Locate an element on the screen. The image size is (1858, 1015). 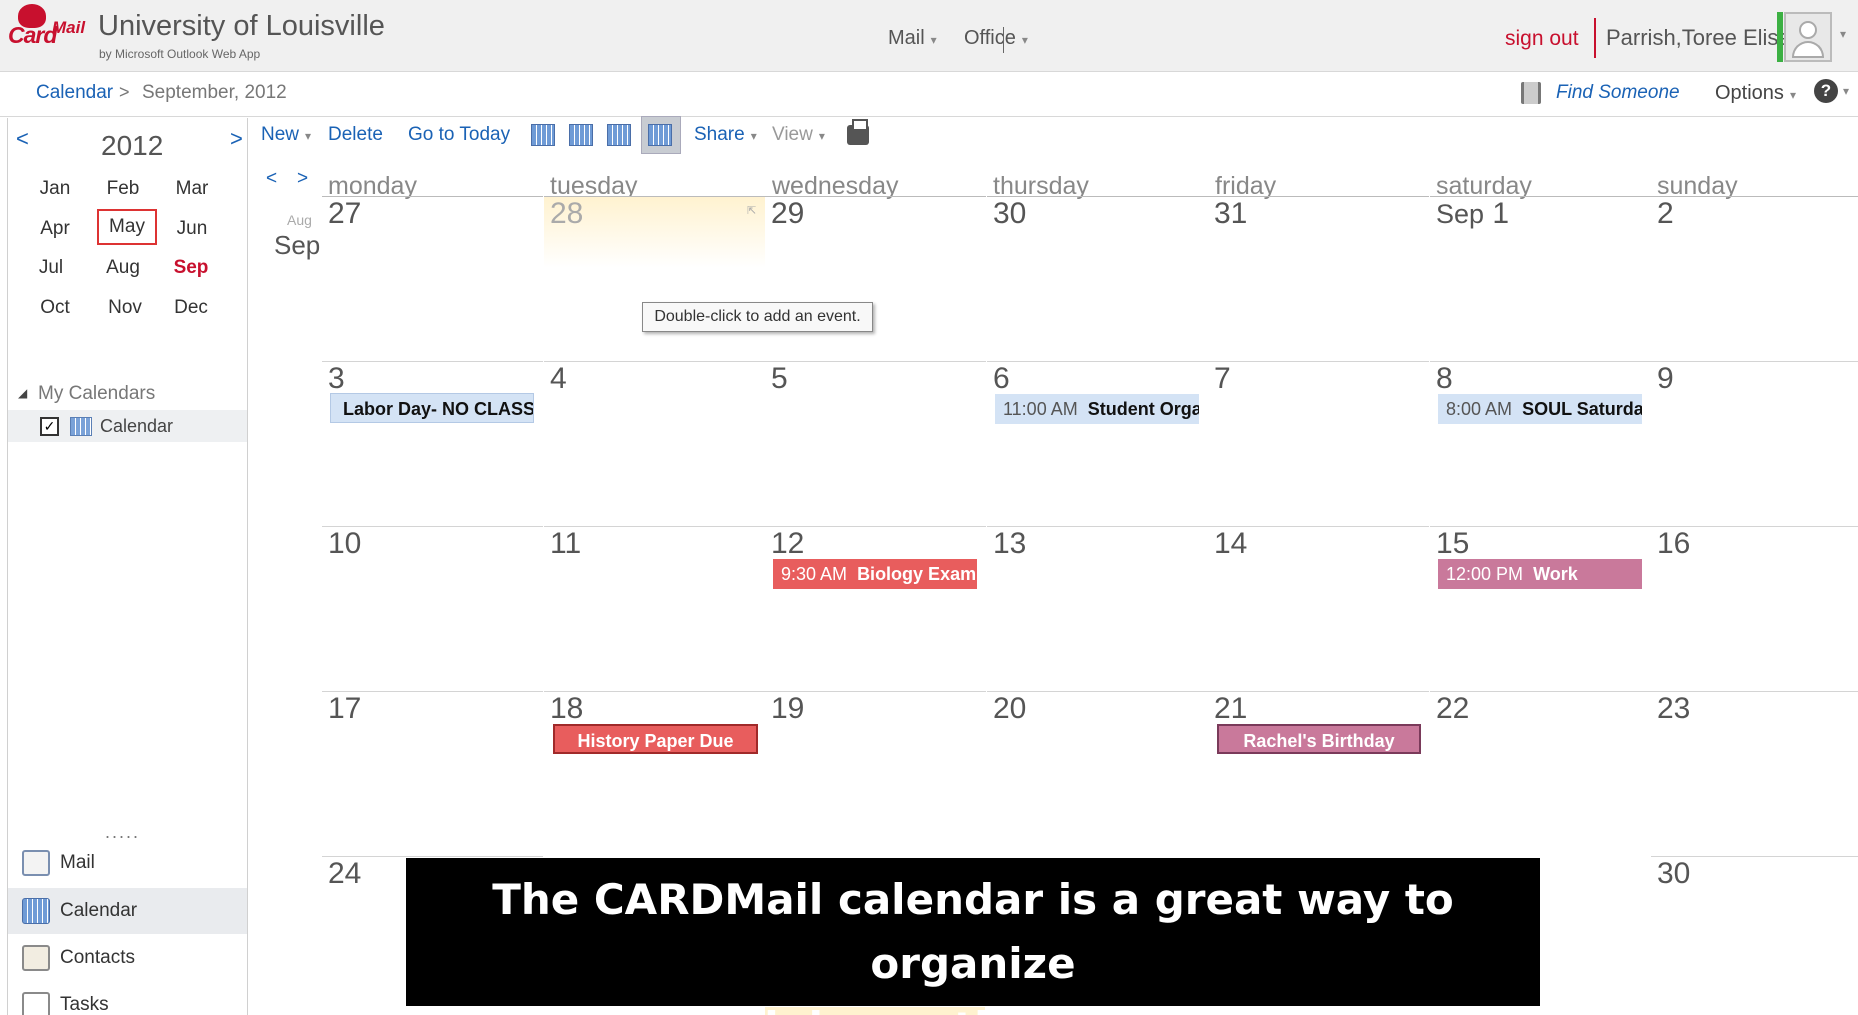
day-cell: 27 is located at coordinates (432, 278).